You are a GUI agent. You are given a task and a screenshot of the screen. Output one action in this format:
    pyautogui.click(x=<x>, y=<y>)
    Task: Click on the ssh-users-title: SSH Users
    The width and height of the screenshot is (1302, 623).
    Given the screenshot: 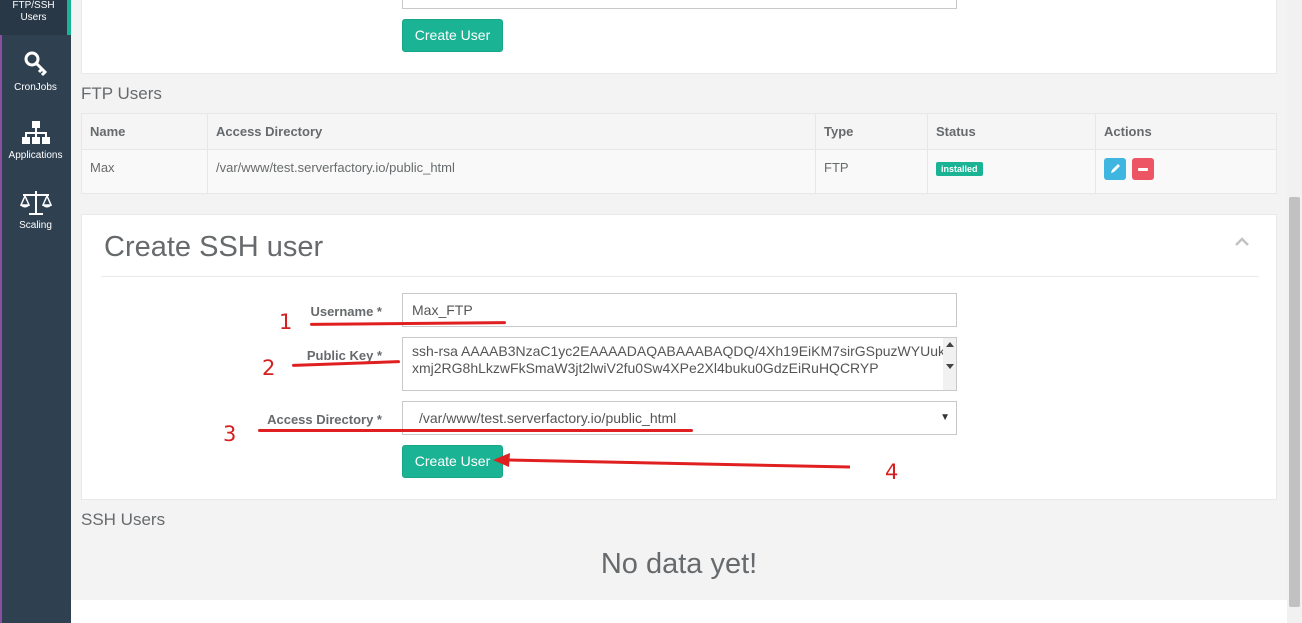 What is the action you would take?
    pyautogui.click(x=123, y=519)
    